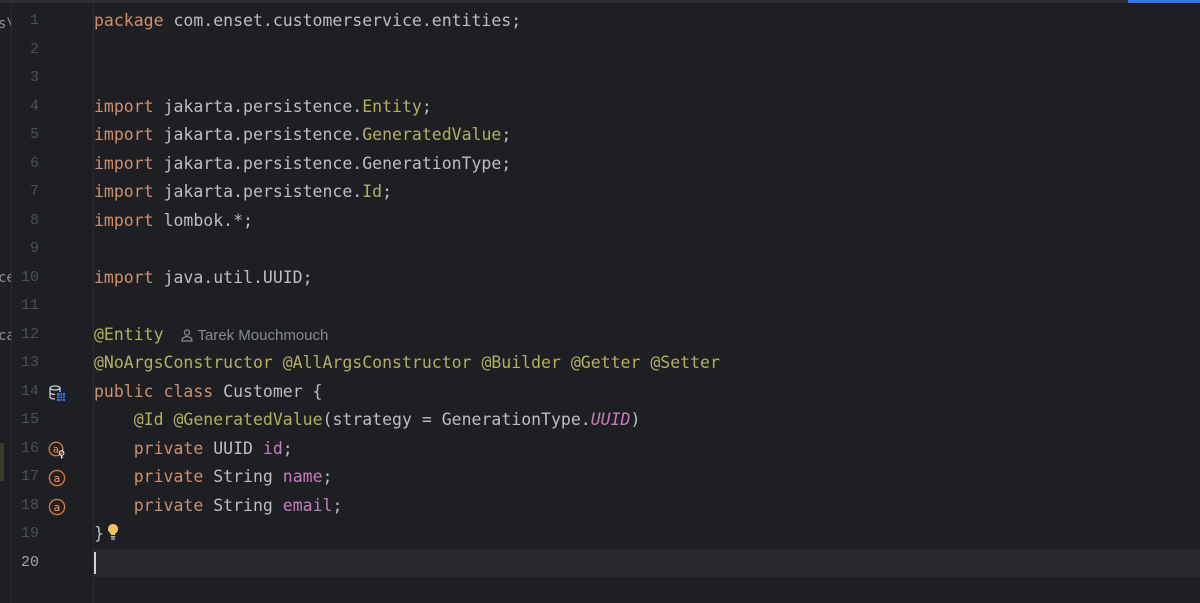 This screenshot has height=603, width=1200. I want to click on code-token: @NoArgsConstructor, so click(183, 362).